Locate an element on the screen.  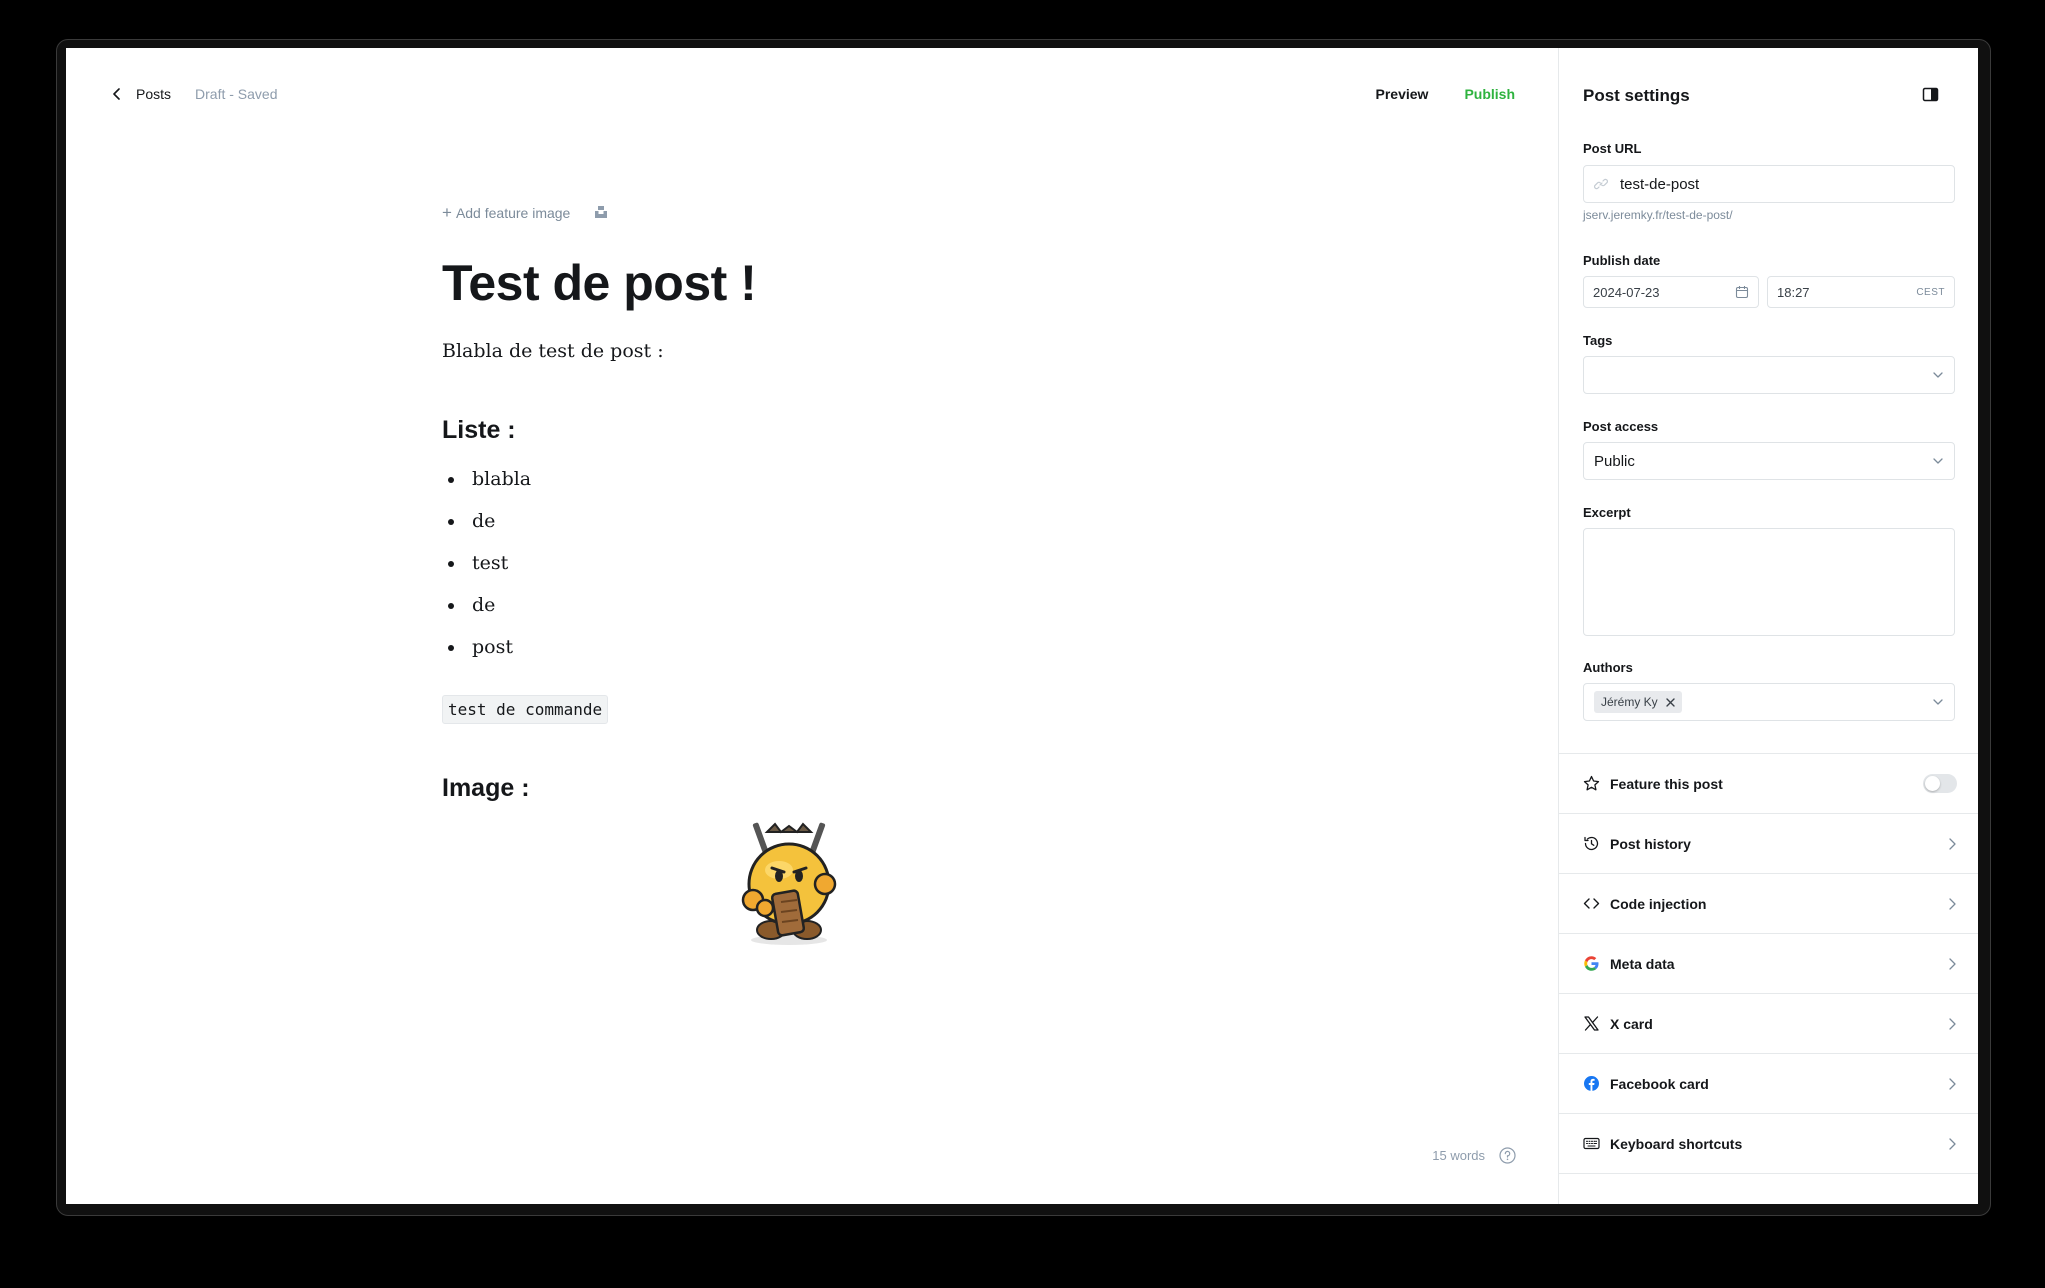
link-icon is located at coordinates (1601, 184).